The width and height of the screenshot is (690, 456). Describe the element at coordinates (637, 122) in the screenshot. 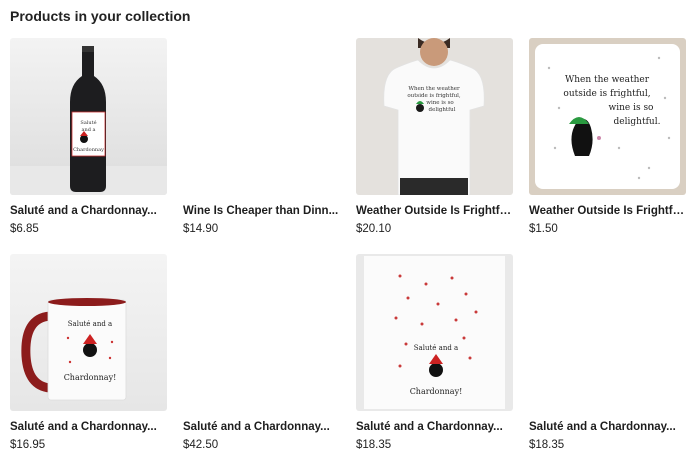

I see `coaster-text-line-4: delightful.` at that location.